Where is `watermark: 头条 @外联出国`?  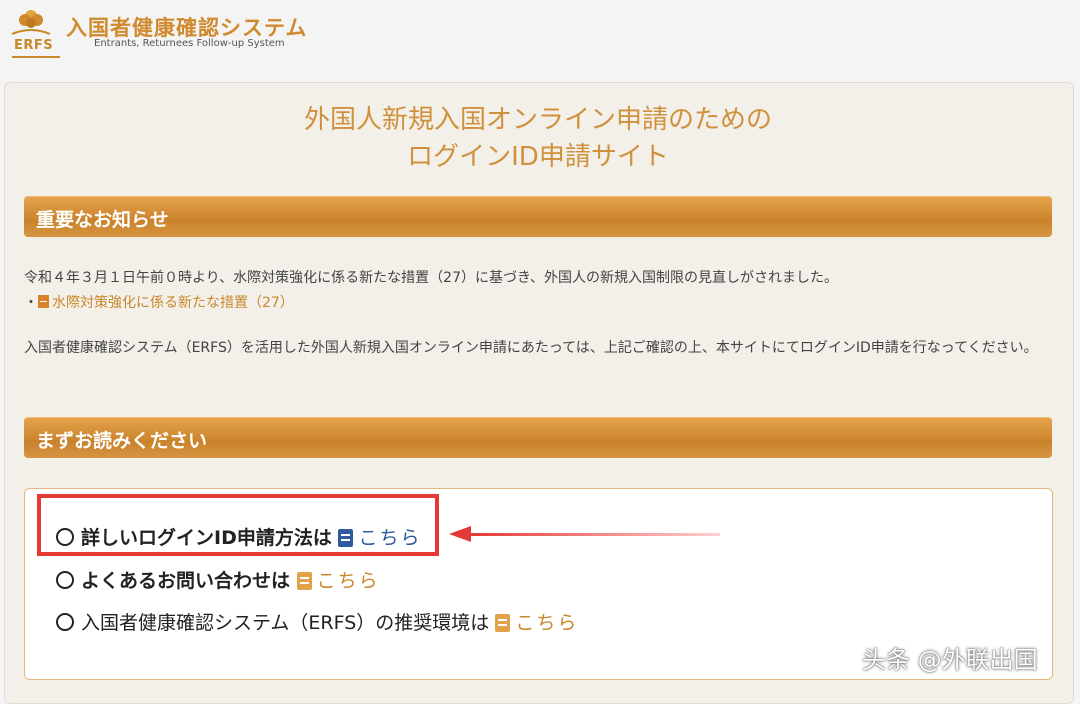 watermark: 头条 @外联出国 is located at coordinates (950, 660).